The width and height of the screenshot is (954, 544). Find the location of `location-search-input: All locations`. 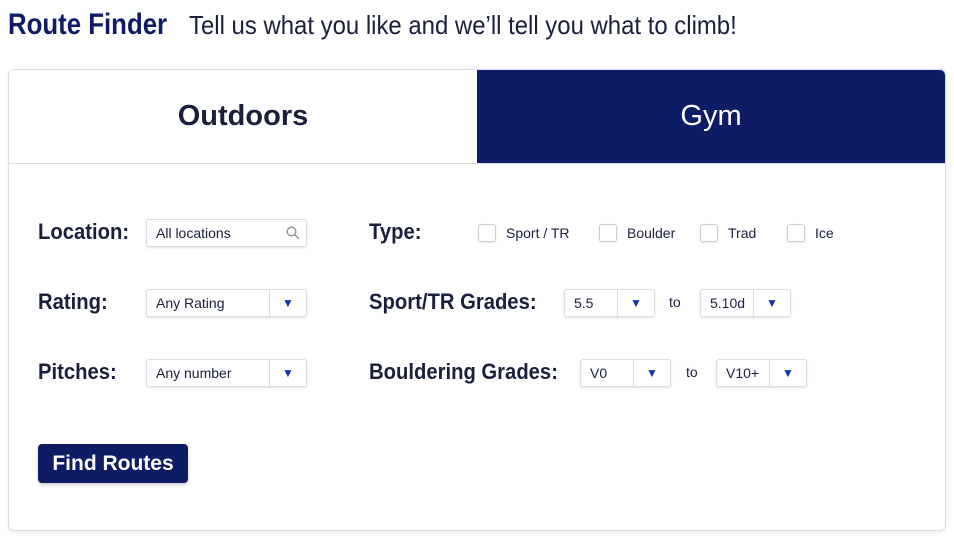

location-search-input: All locations is located at coordinates (226, 233).